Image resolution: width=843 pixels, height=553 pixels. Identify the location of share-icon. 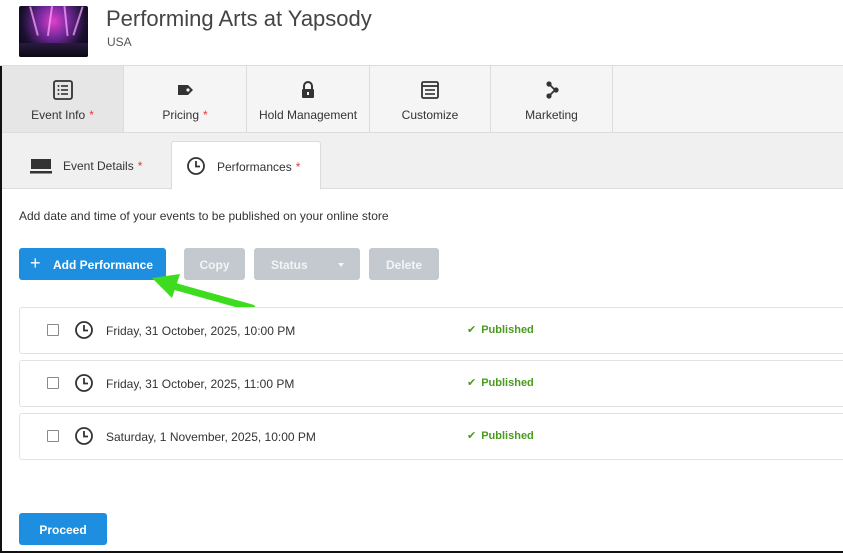
(552, 90).